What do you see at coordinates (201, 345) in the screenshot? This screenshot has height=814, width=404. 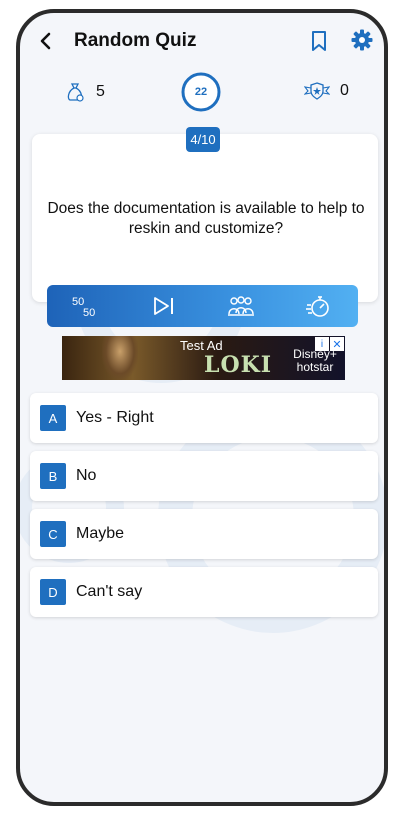 I see `ad-label: Test Ad` at bounding box center [201, 345].